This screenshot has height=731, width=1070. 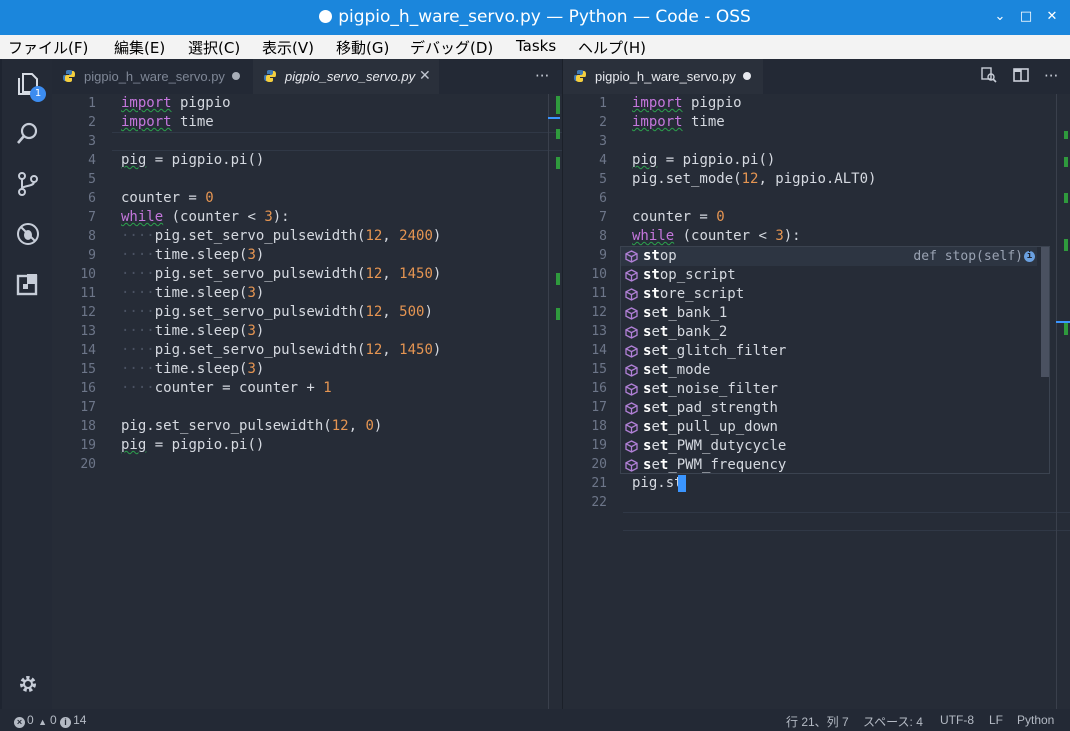 What do you see at coordinates (28, 284) in the screenshot?
I see `extensions-icon` at bounding box center [28, 284].